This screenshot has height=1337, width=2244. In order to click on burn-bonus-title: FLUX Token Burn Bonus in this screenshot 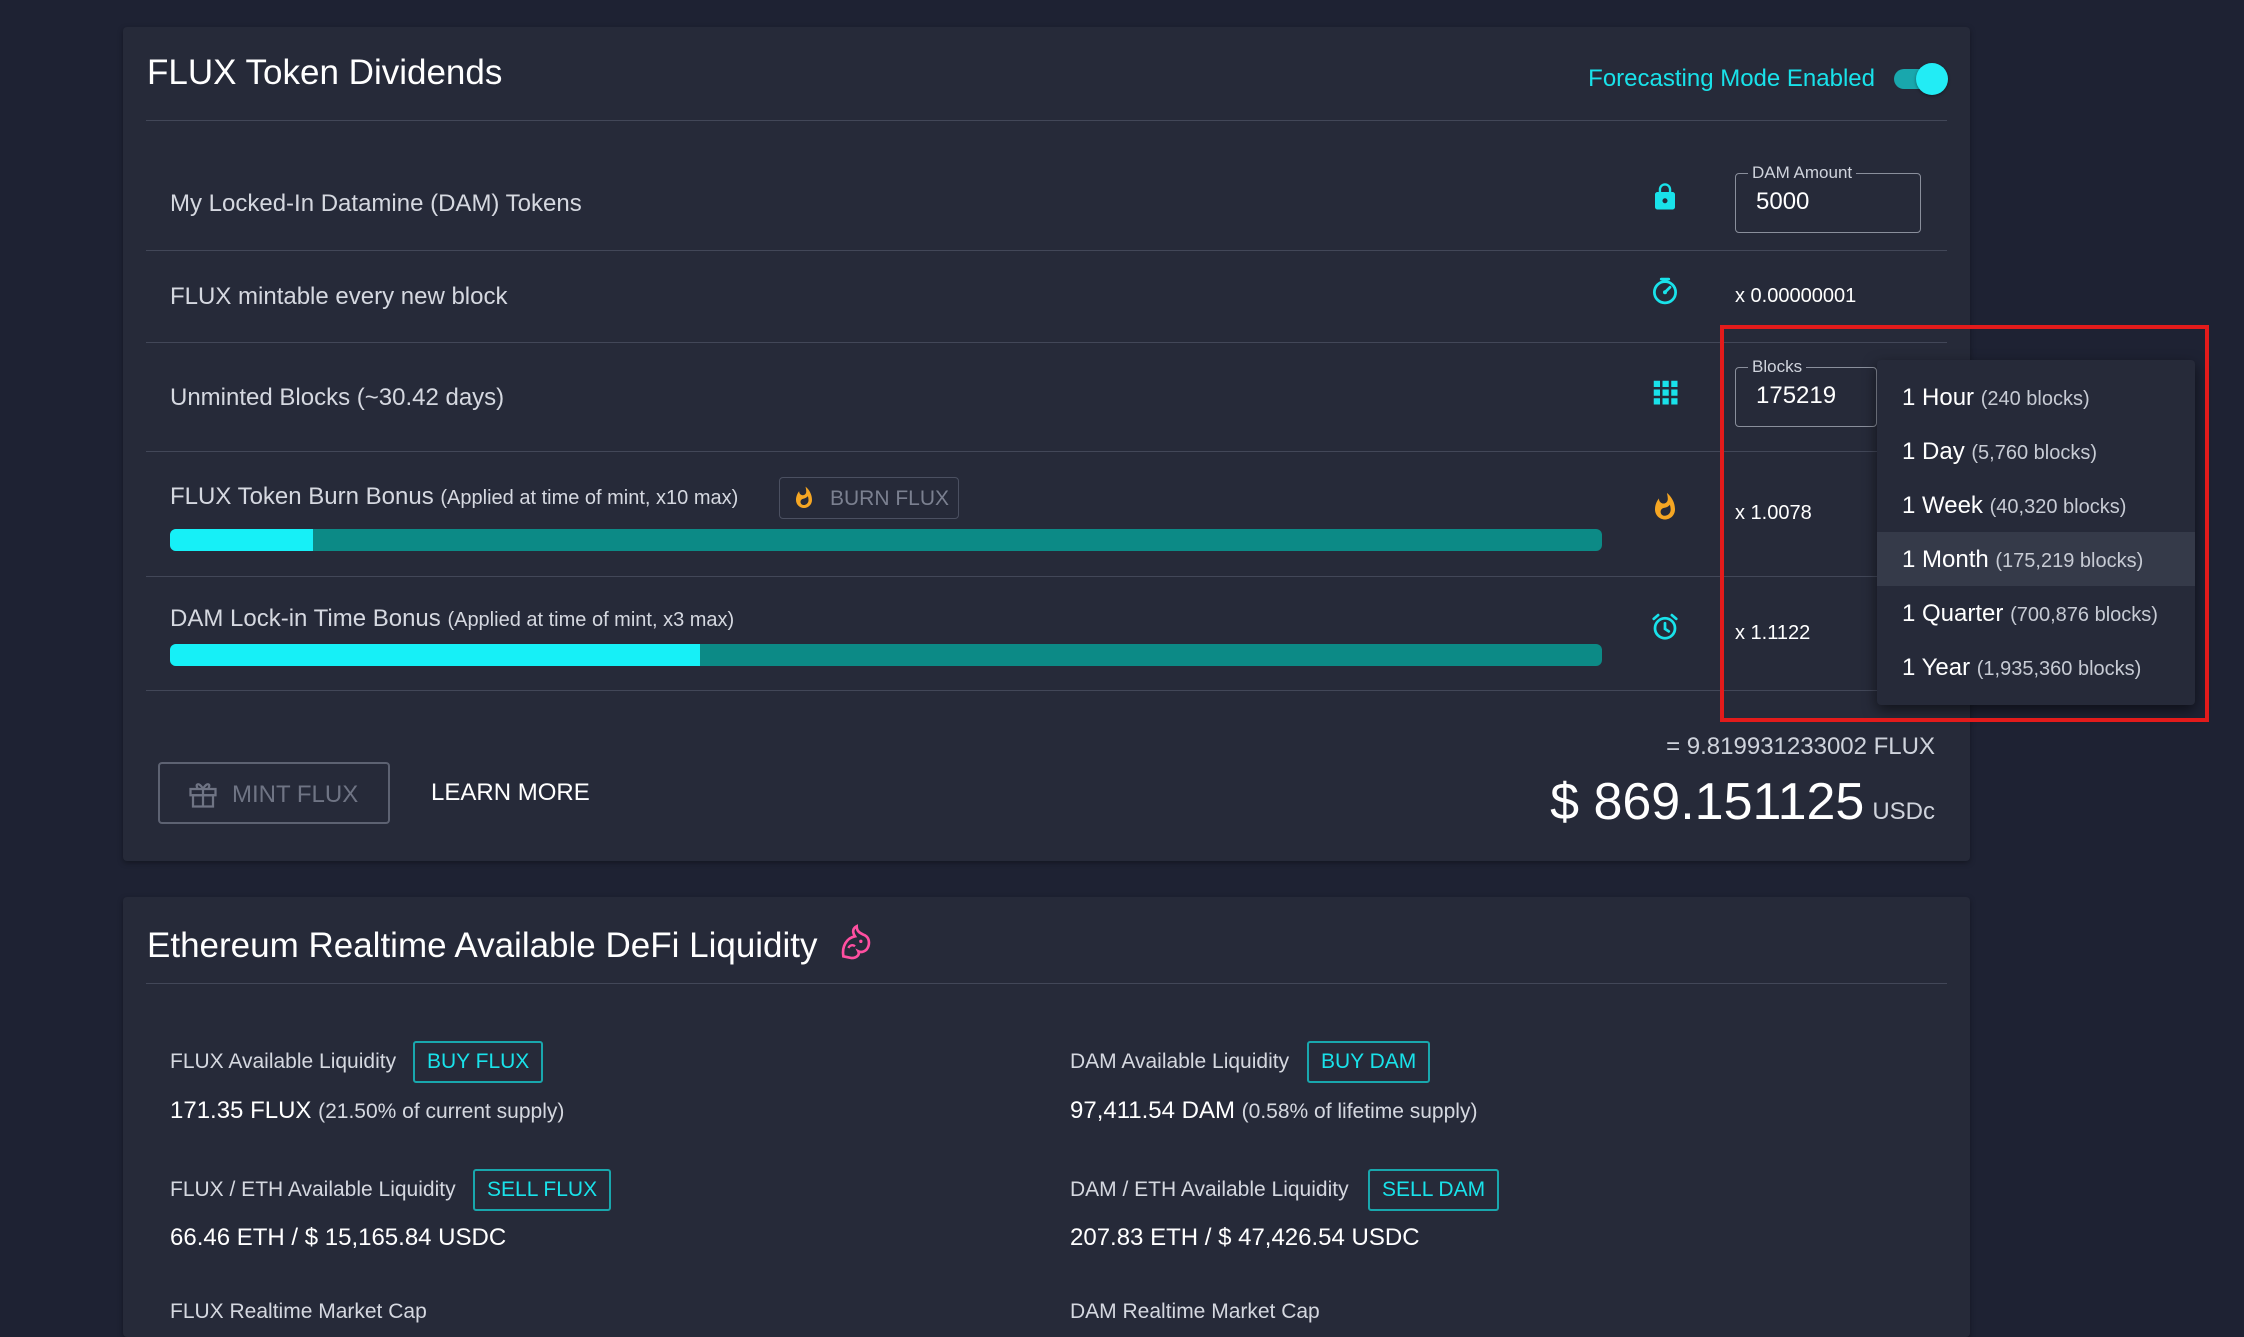, I will do `click(302, 496)`.